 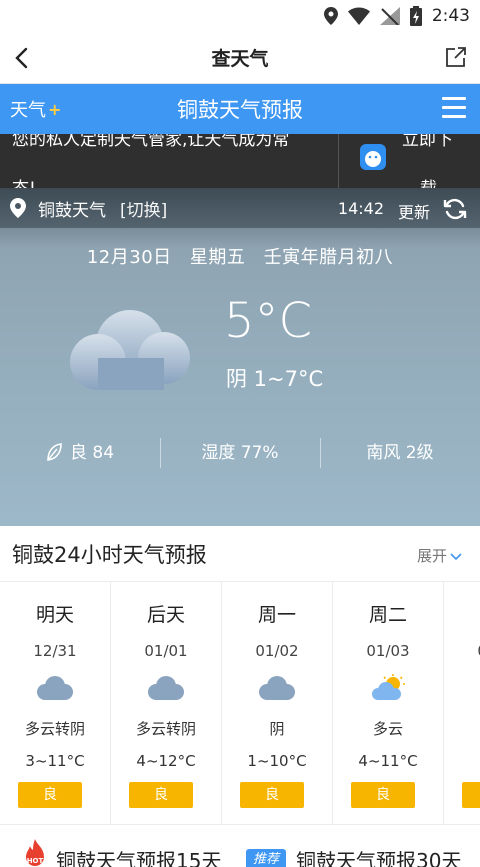 What do you see at coordinates (456, 57) in the screenshot?
I see `share-icon` at bounding box center [456, 57].